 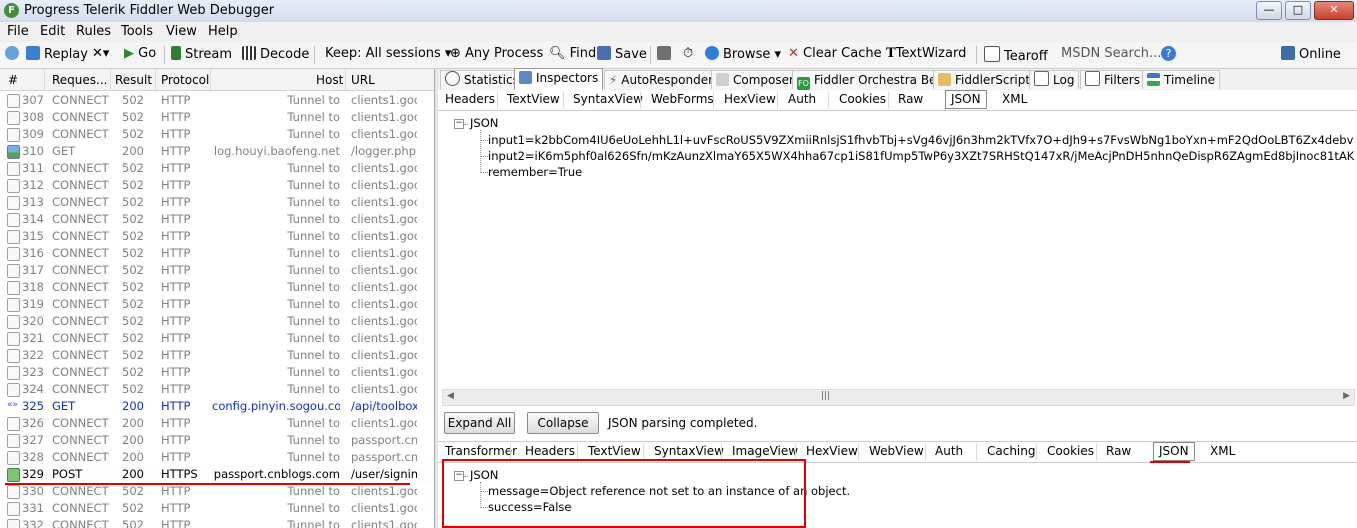 I want to click on tab-fiddler-orchestra: FO Fiddler Orchestra Beta, so click(x=873, y=80).